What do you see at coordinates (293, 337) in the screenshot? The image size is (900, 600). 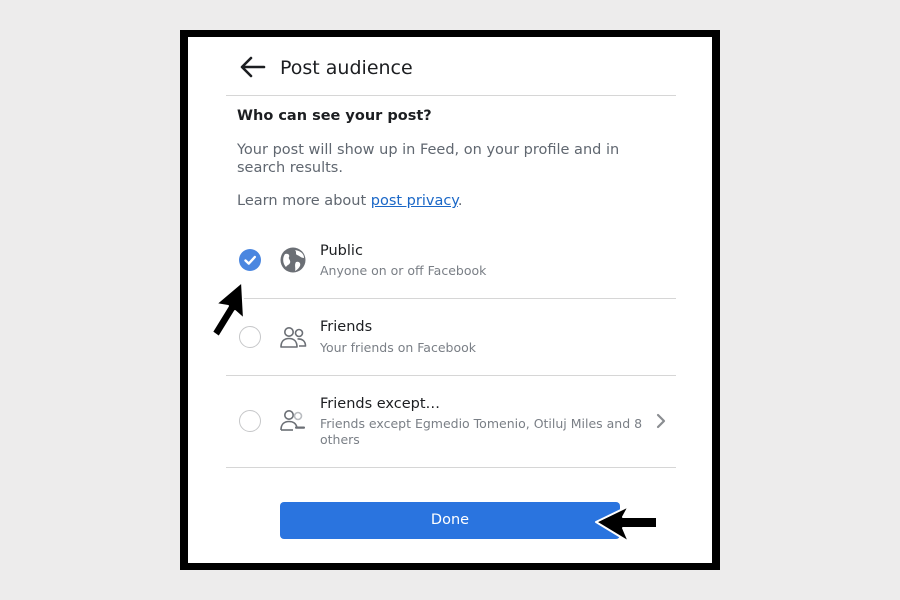 I see `friends-icon` at bounding box center [293, 337].